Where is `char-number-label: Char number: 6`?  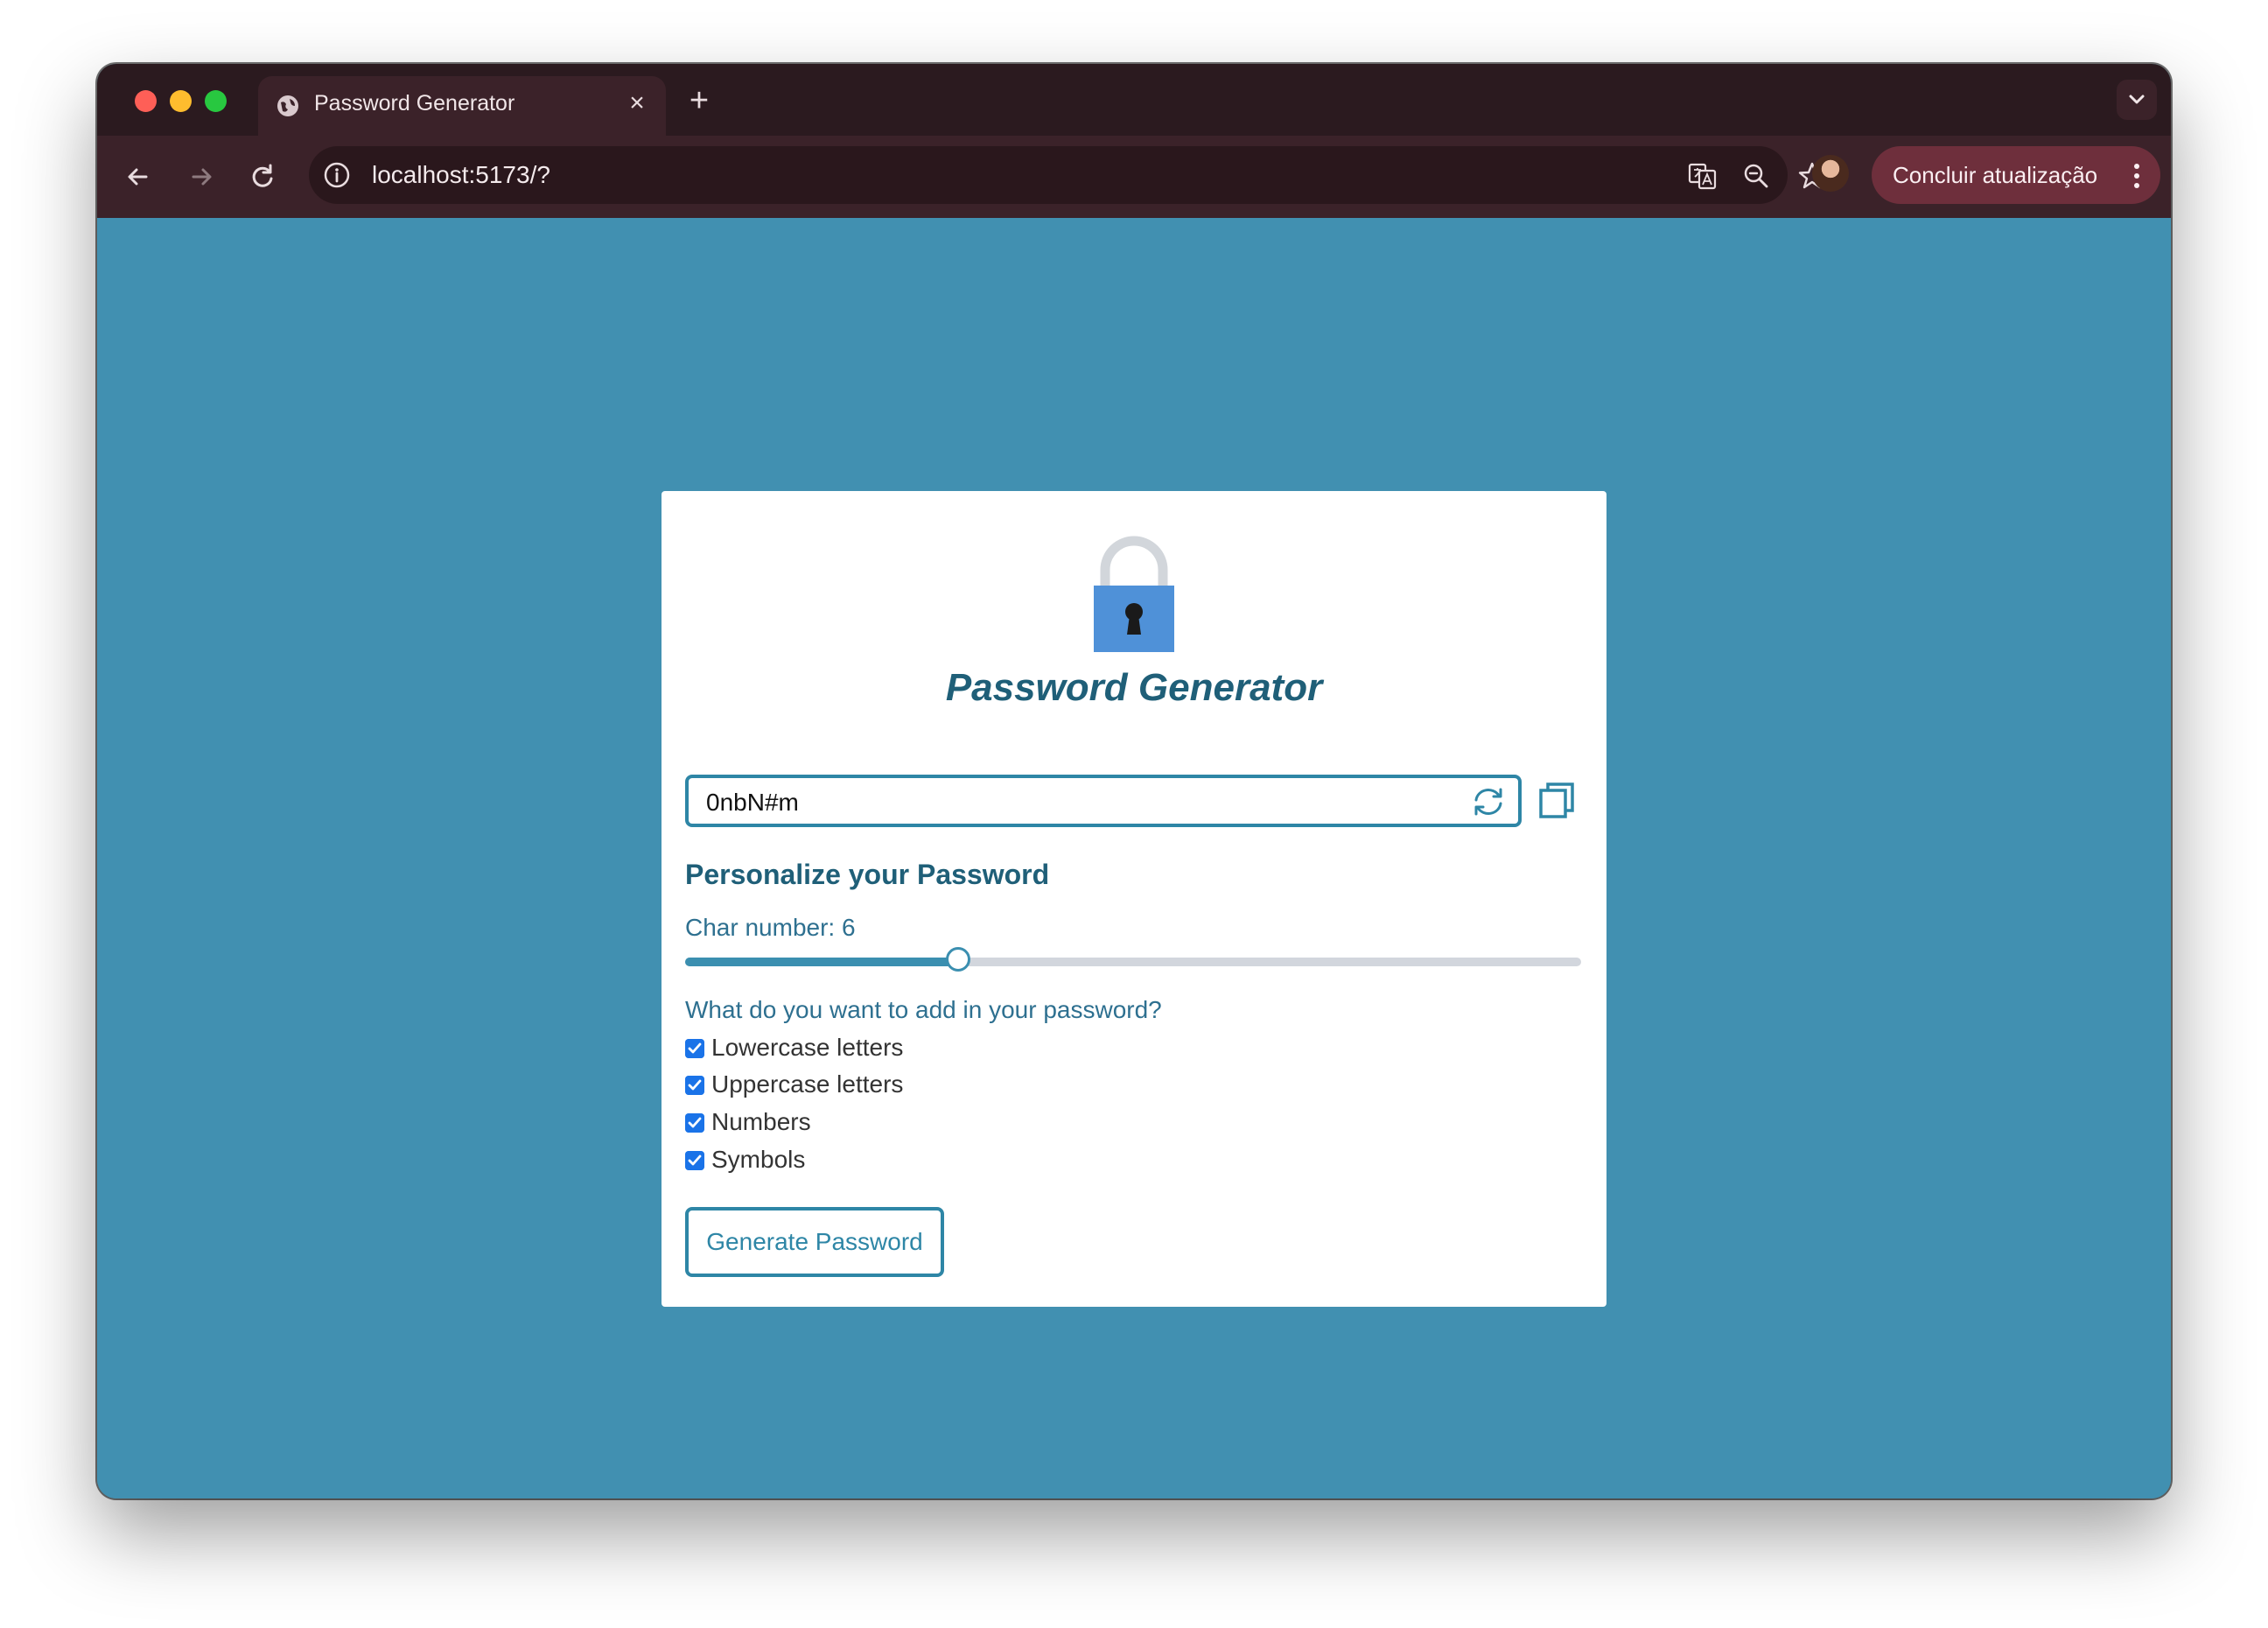 char-number-label: Char number: 6 is located at coordinates (770, 927).